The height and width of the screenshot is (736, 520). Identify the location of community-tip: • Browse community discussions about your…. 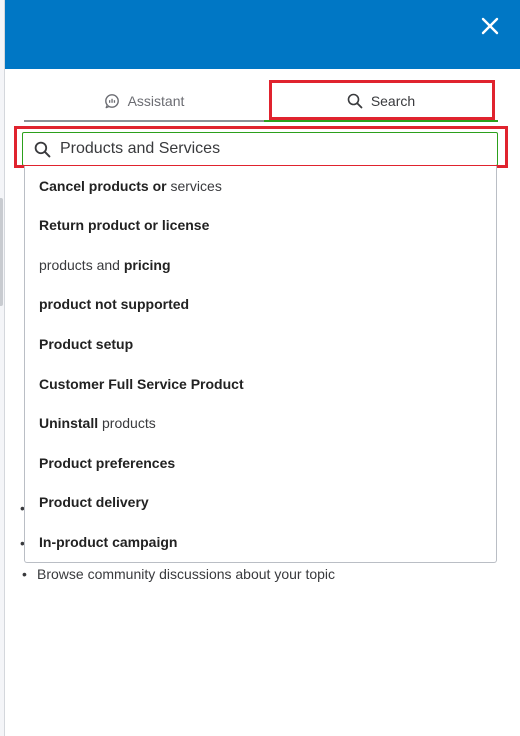
(178, 574).